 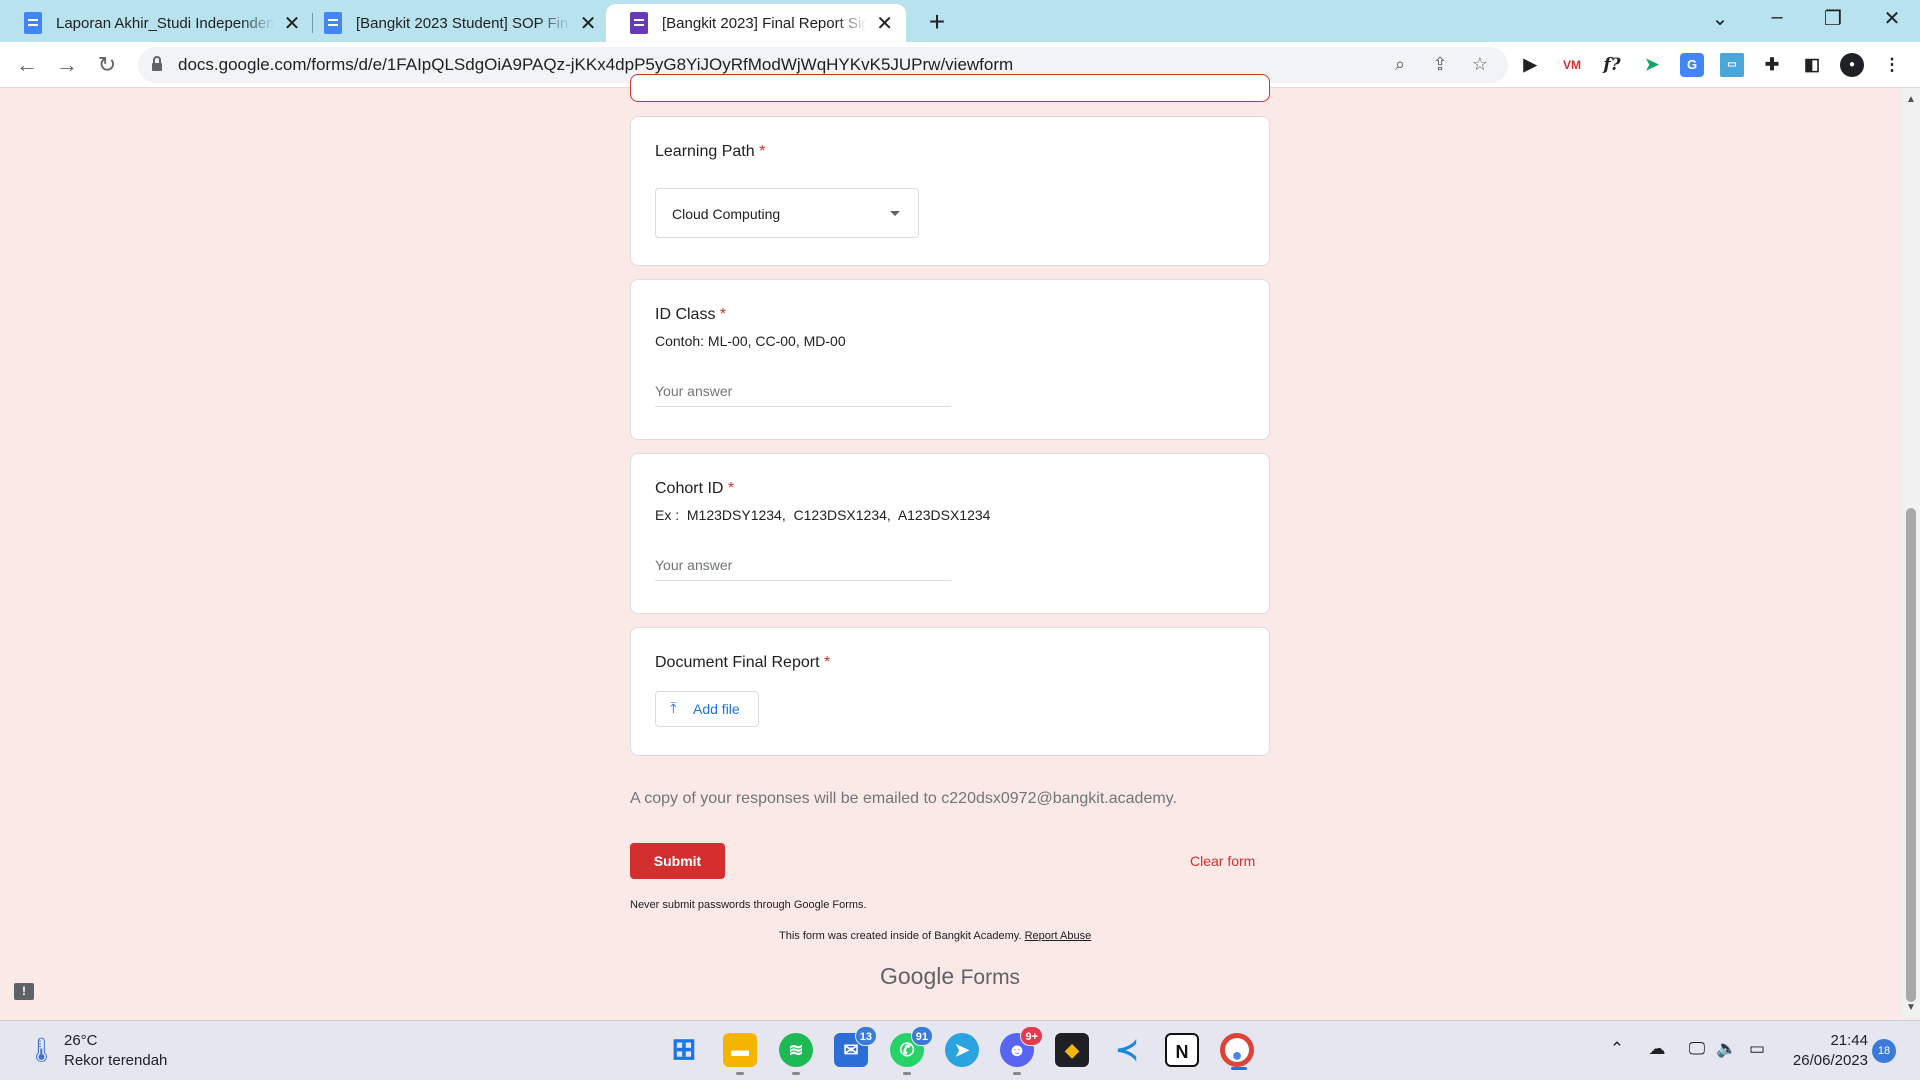 I want to click on menu-kebab-icon: ⋮, so click(x=1892, y=65).